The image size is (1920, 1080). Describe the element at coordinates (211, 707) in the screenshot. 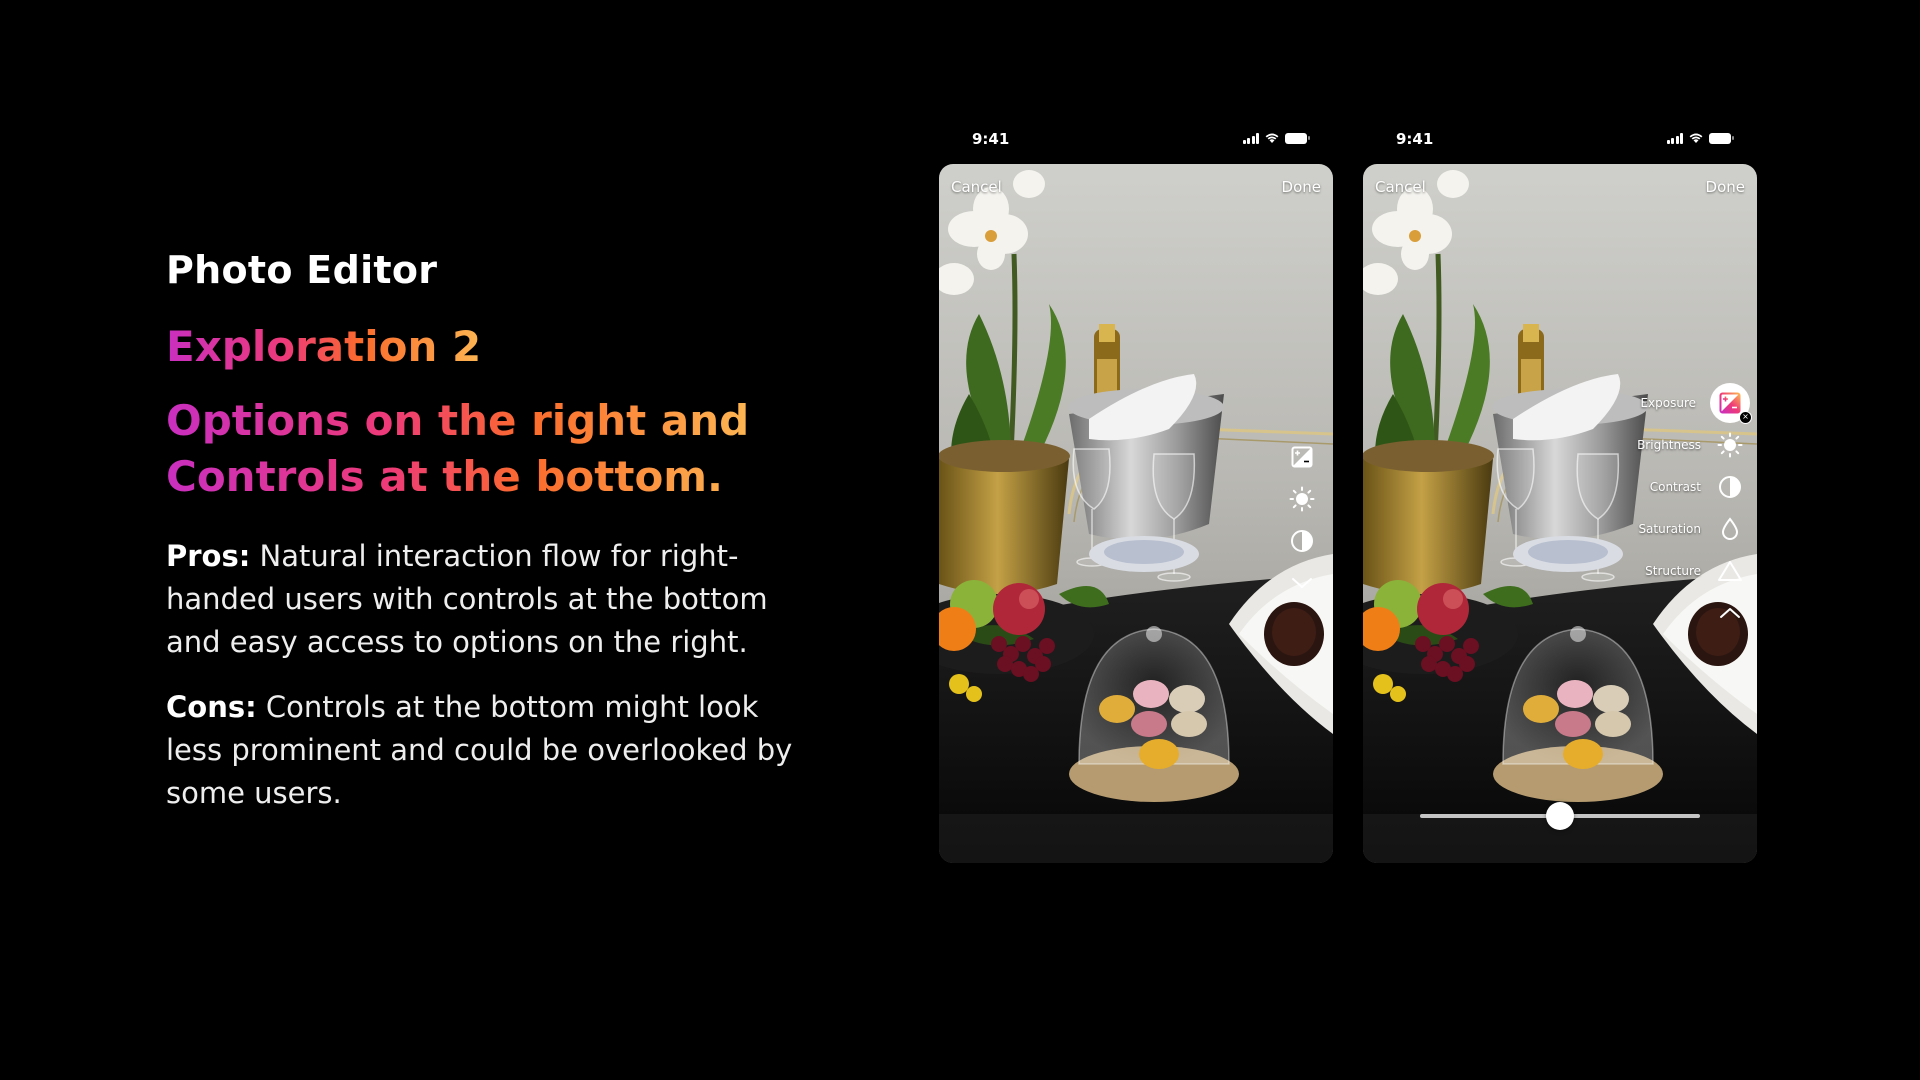

I see `cons-label: Cons:` at that location.